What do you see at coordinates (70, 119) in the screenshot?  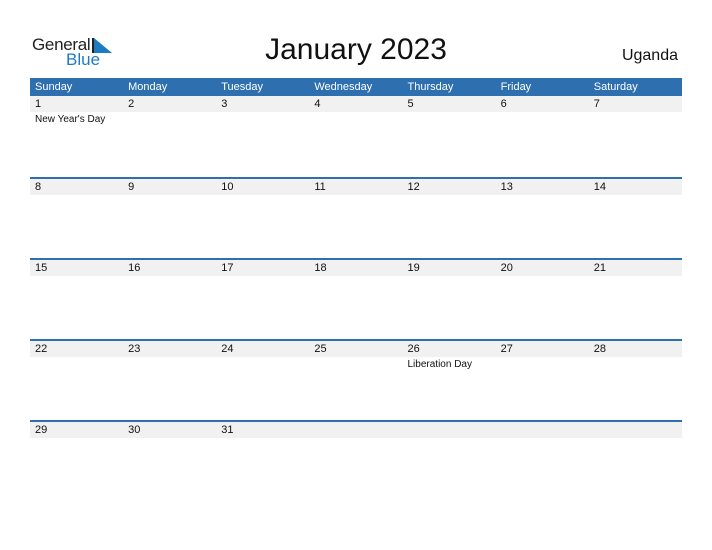 I see `holiday-label: New Year's Day` at bounding box center [70, 119].